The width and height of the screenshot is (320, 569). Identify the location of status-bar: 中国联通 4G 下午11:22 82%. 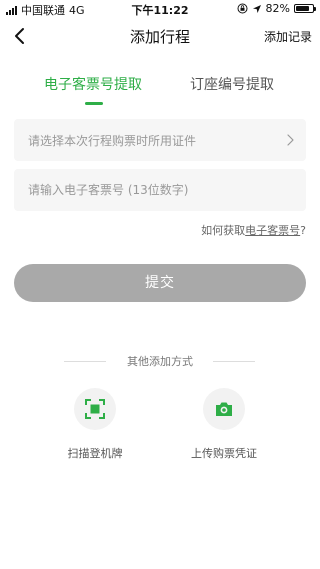
(160, 9).